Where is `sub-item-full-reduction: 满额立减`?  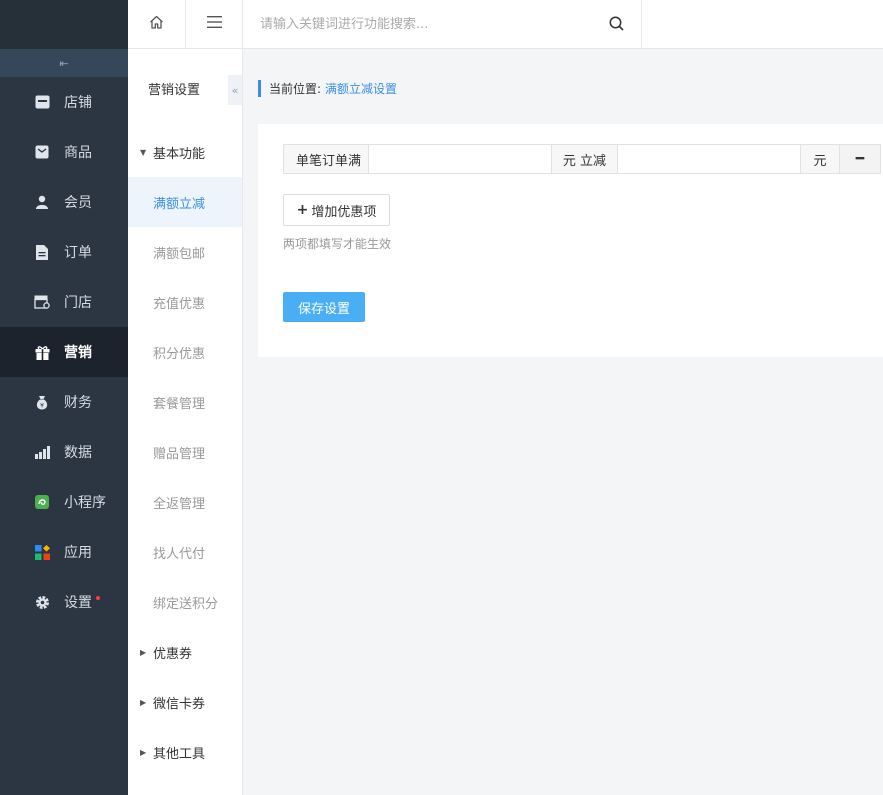 sub-item-full-reduction: 满额立减 is located at coordinates (185, 202).